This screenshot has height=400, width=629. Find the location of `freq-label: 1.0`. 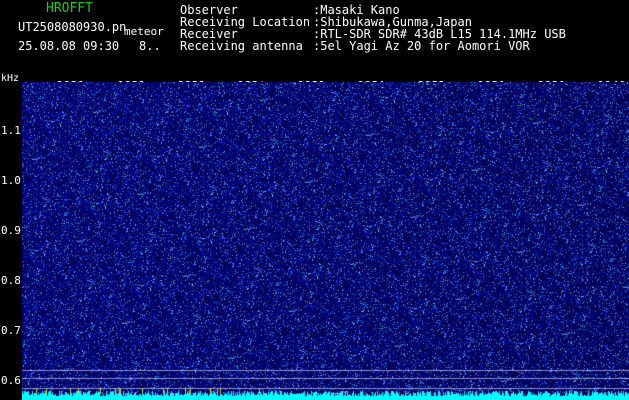

freq-label: 1.0 is located at coordinates (11, 180).